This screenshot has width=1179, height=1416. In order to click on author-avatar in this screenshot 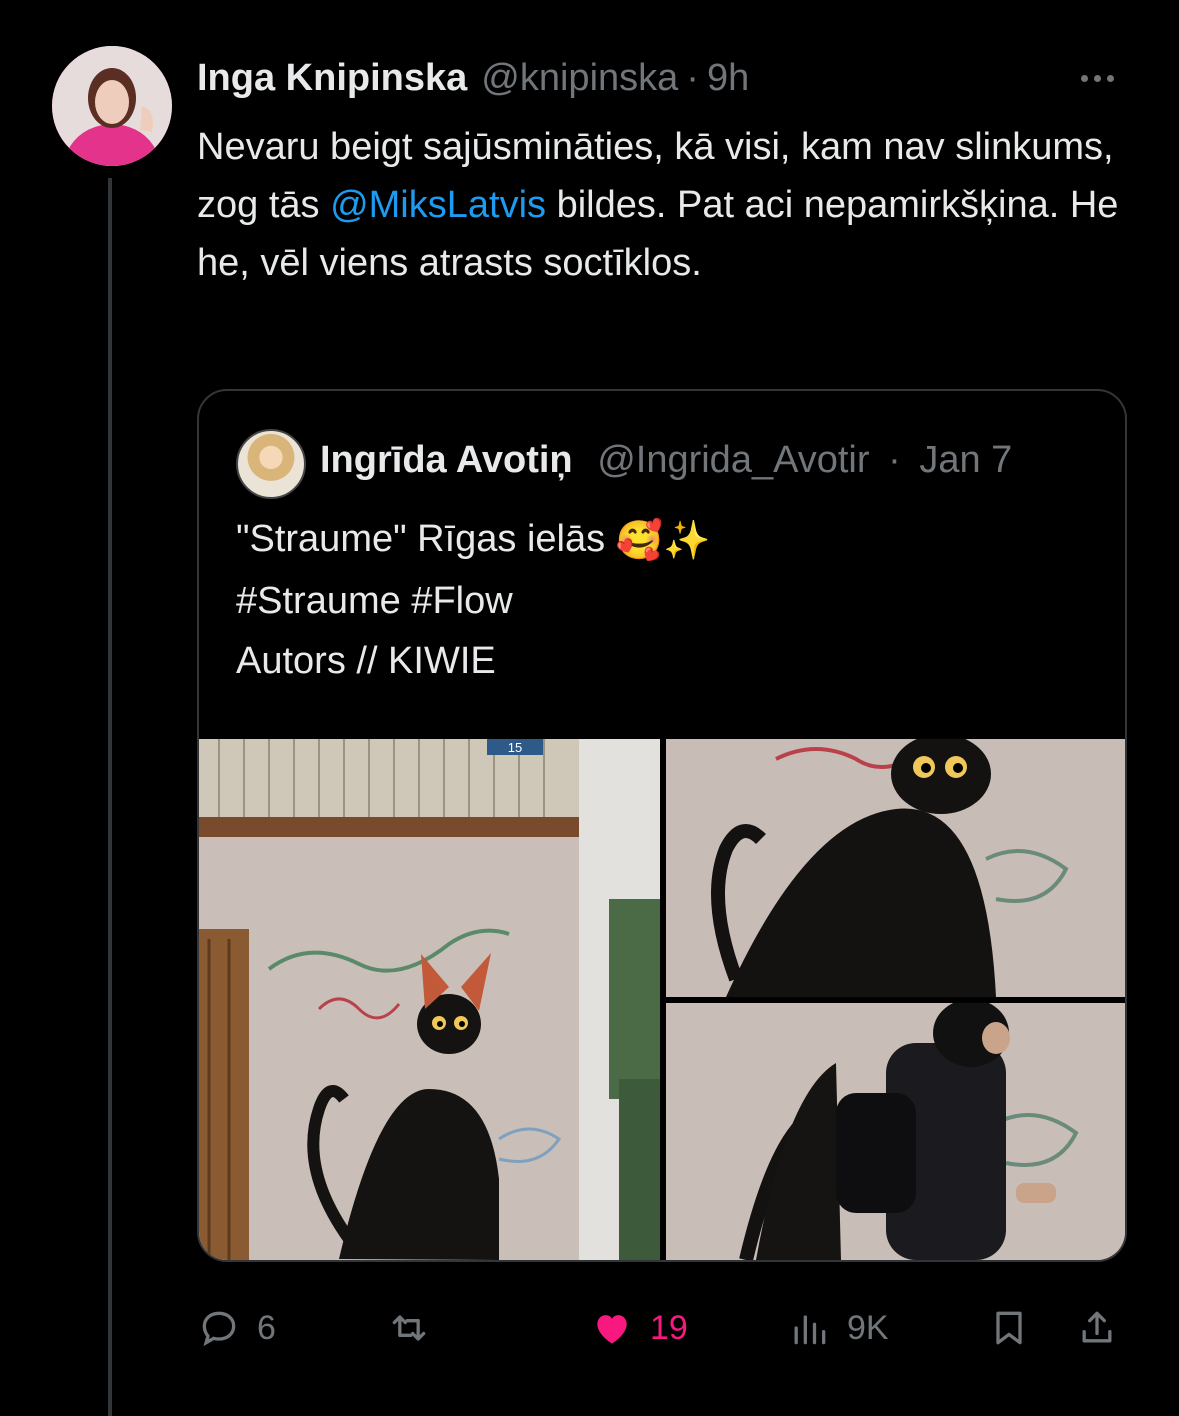, I will do `click(112, 106)`.